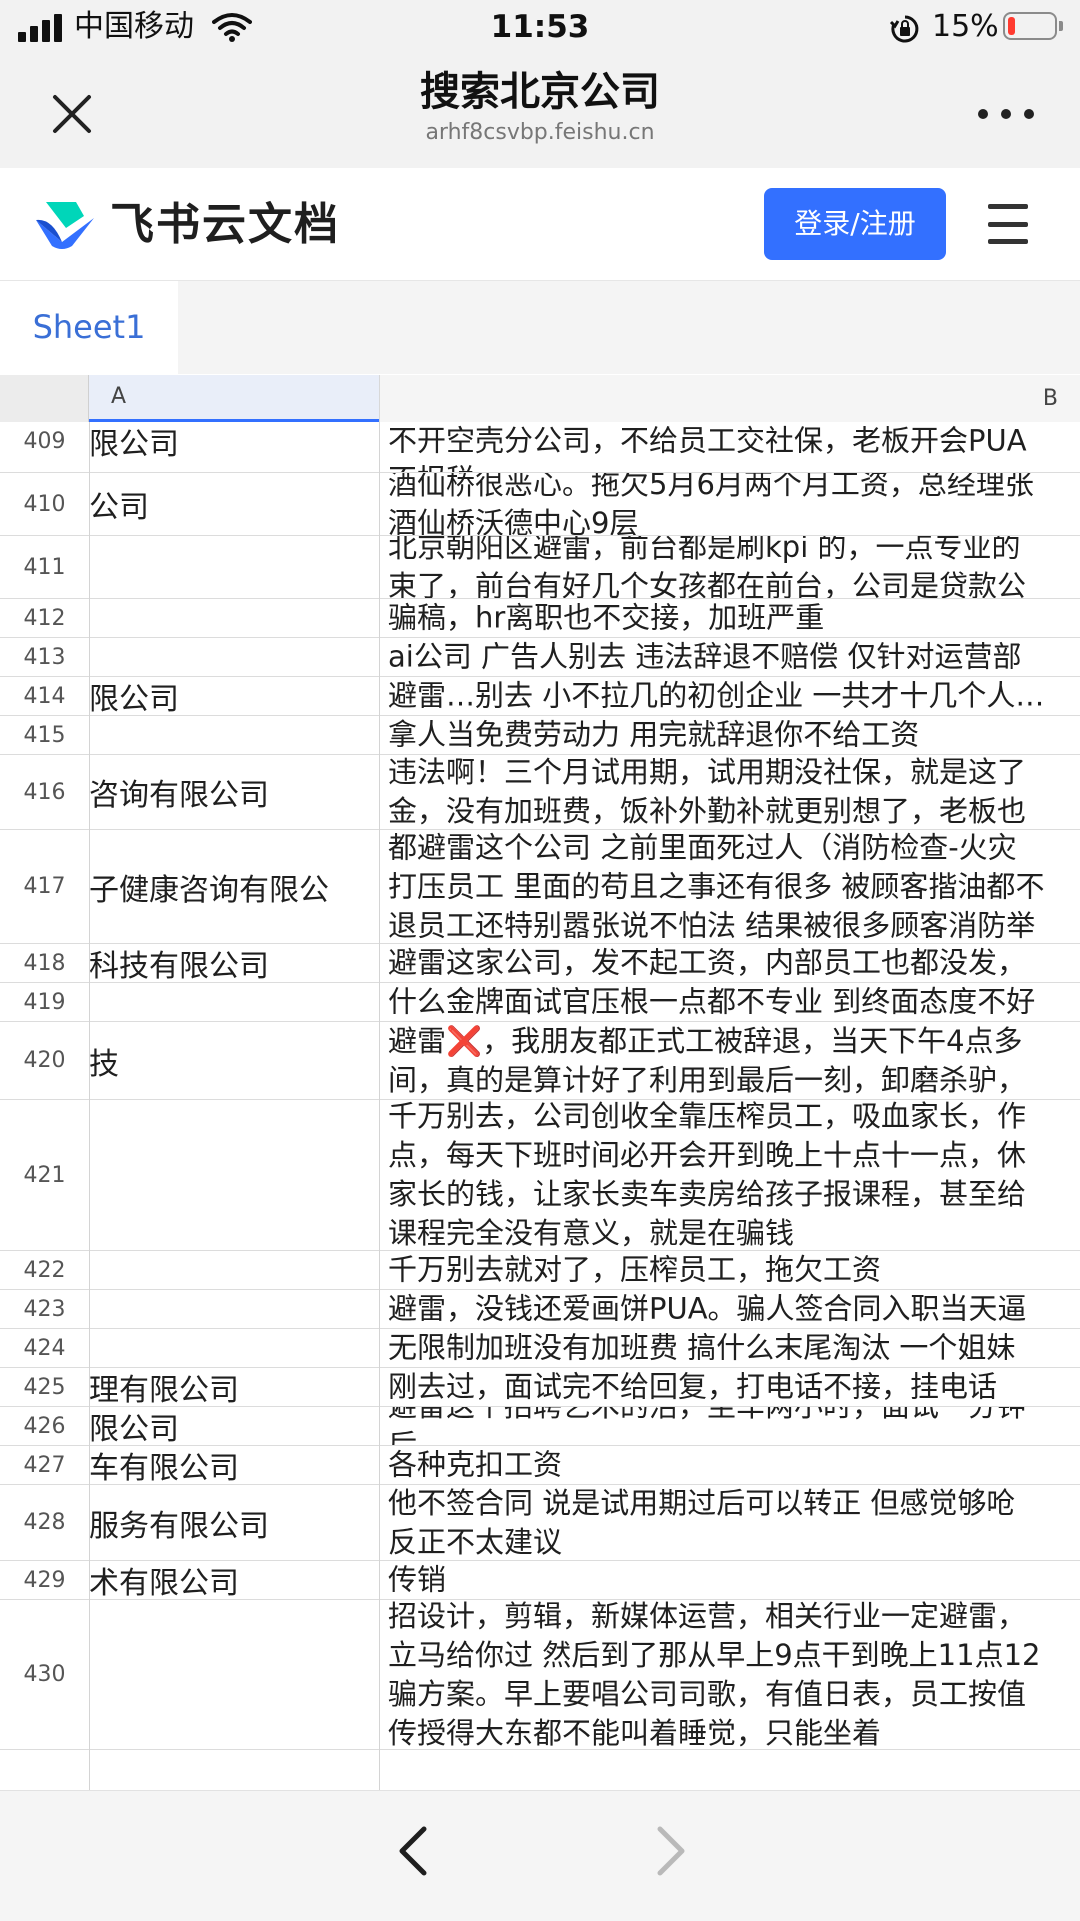  I want to click on row-number: 421, so click(44, 1175).